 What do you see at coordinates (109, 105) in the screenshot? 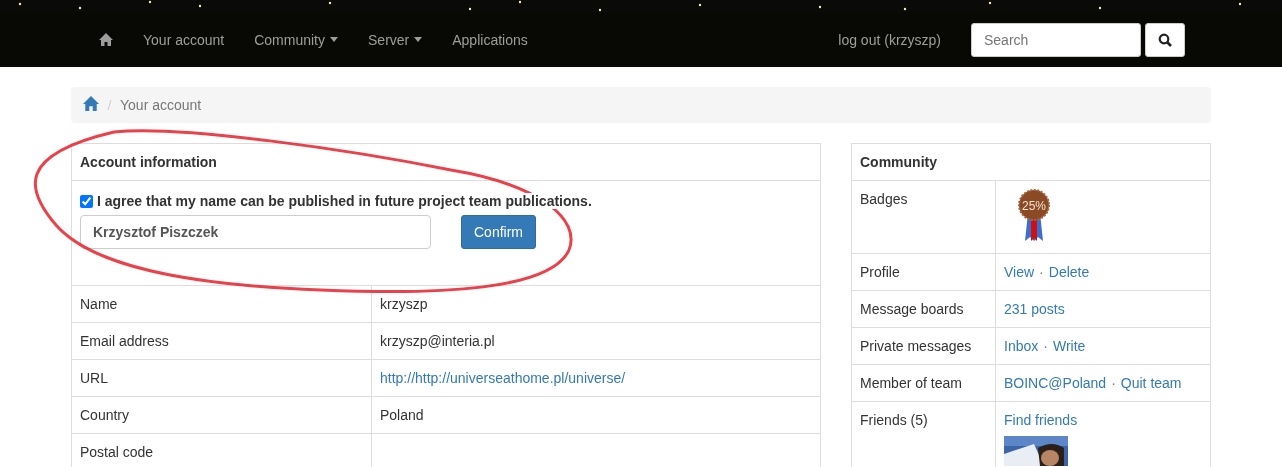
I see `breadcrumb-divider-icon` at bounding box center [109, 105].